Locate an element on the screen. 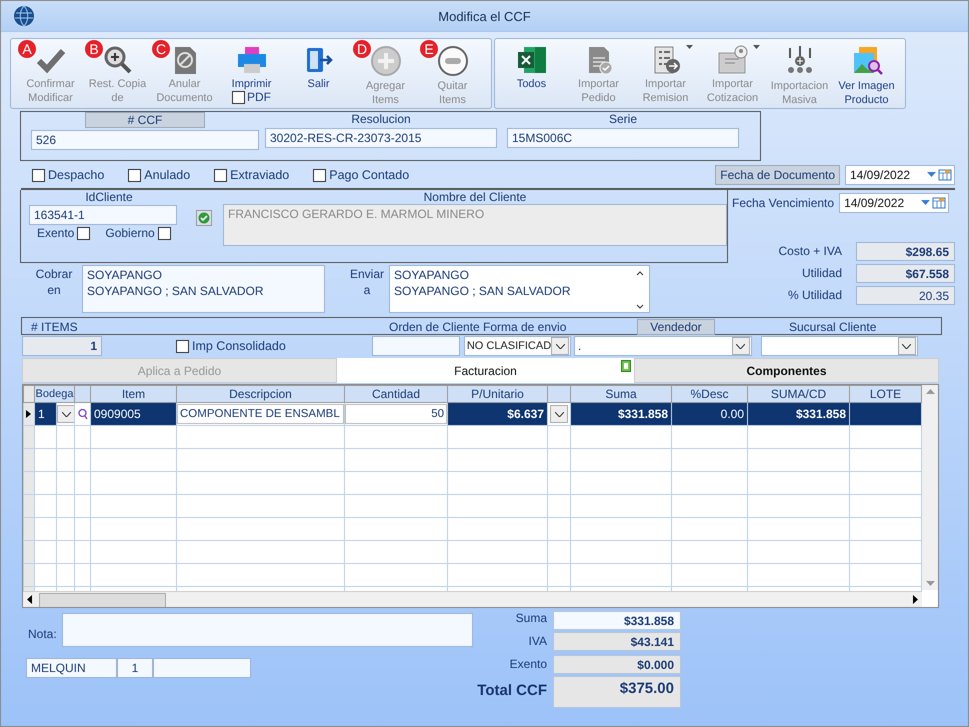 This screenshot has width=969, height=727. field-label: Vendedor is located at coordinates (676, 327).